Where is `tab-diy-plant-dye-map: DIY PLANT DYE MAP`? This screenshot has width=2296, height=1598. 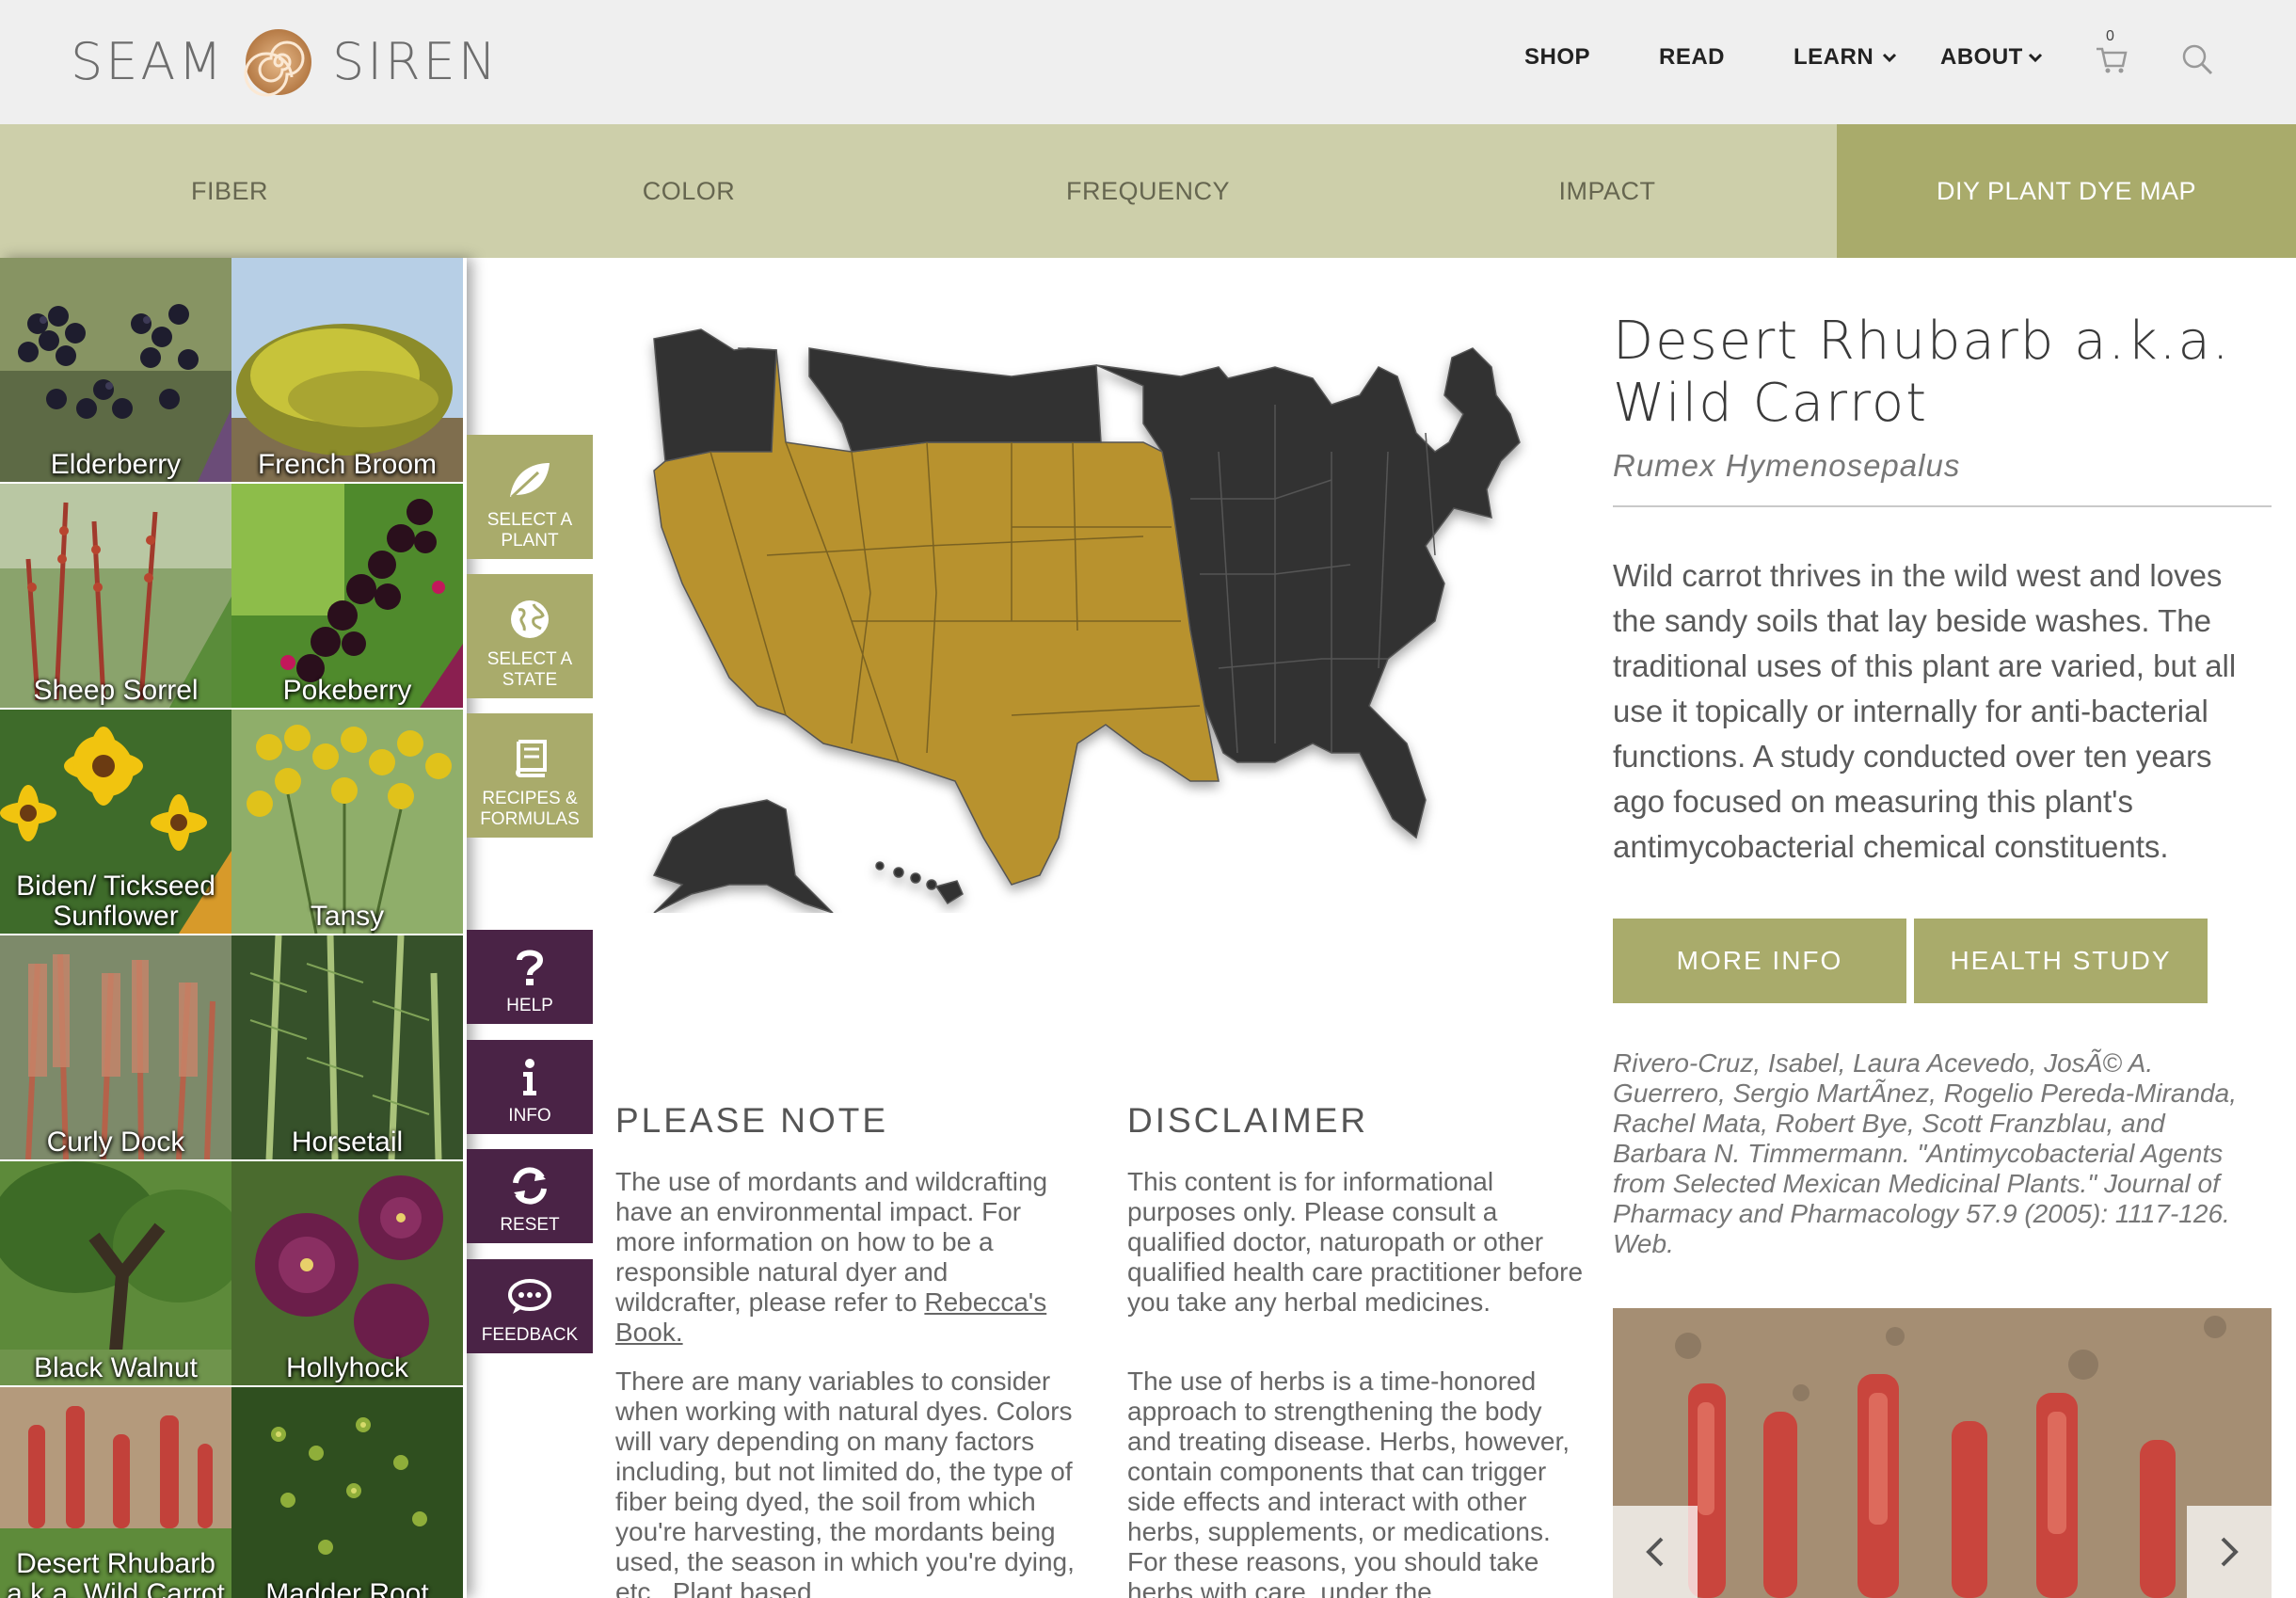
tab-diy-plant-dye-map: DIY PLANT DYE MAP is located at coordinates (2066, 191).